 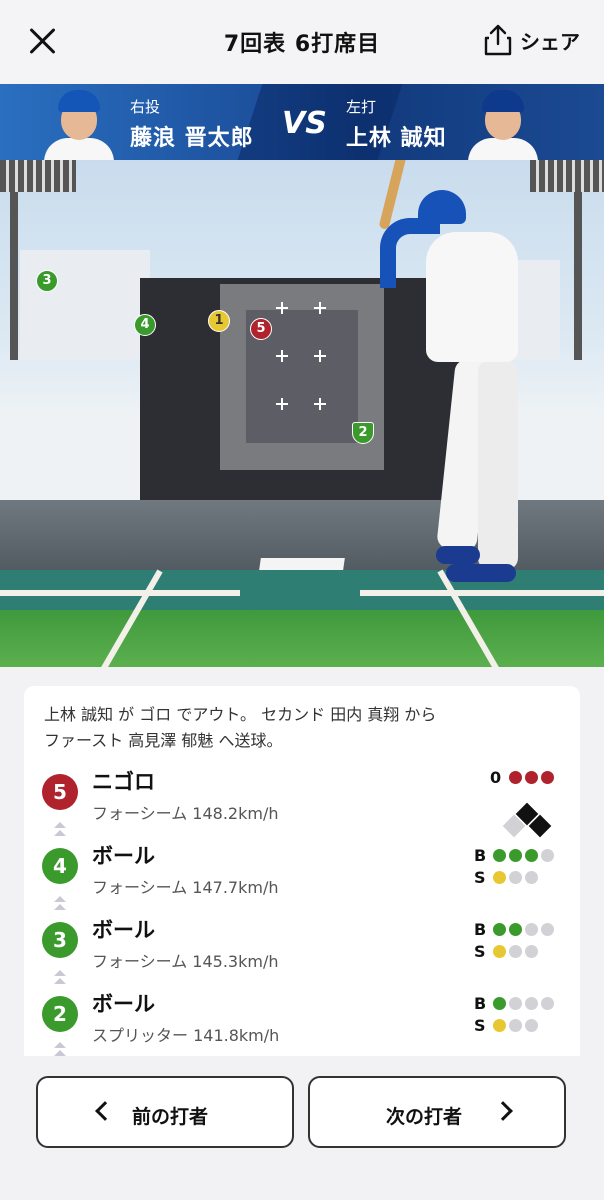 What do you see at coordinates (302, 42) in the screenshot?
I see `top-bar: 7回表 6打席目 シェア` at bounding box center [302, 42].